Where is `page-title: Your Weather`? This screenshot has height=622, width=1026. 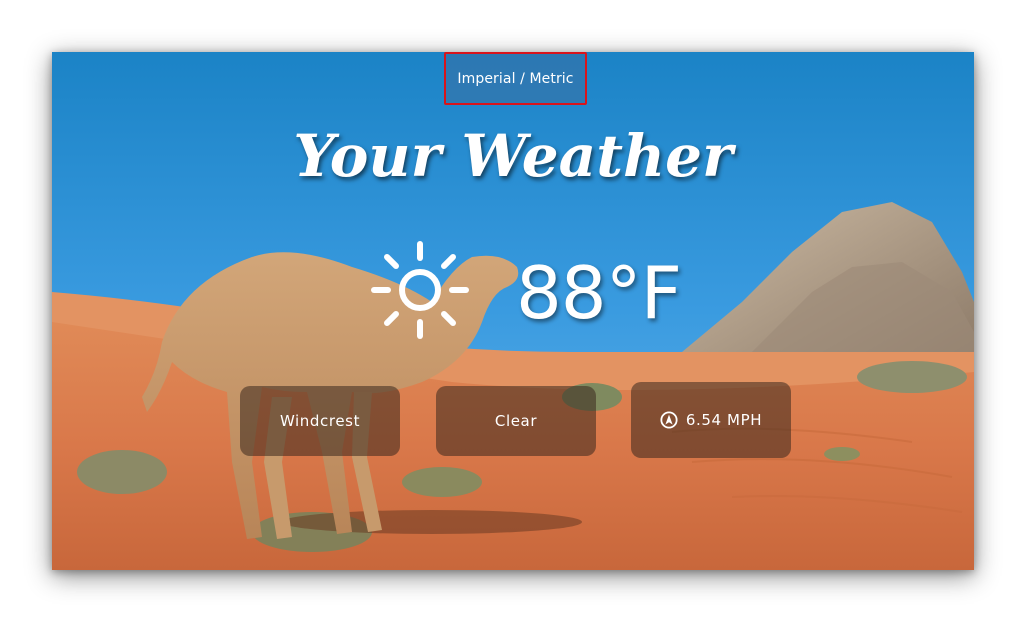 page-title: Your Weather is located at coordinates (513, 156).